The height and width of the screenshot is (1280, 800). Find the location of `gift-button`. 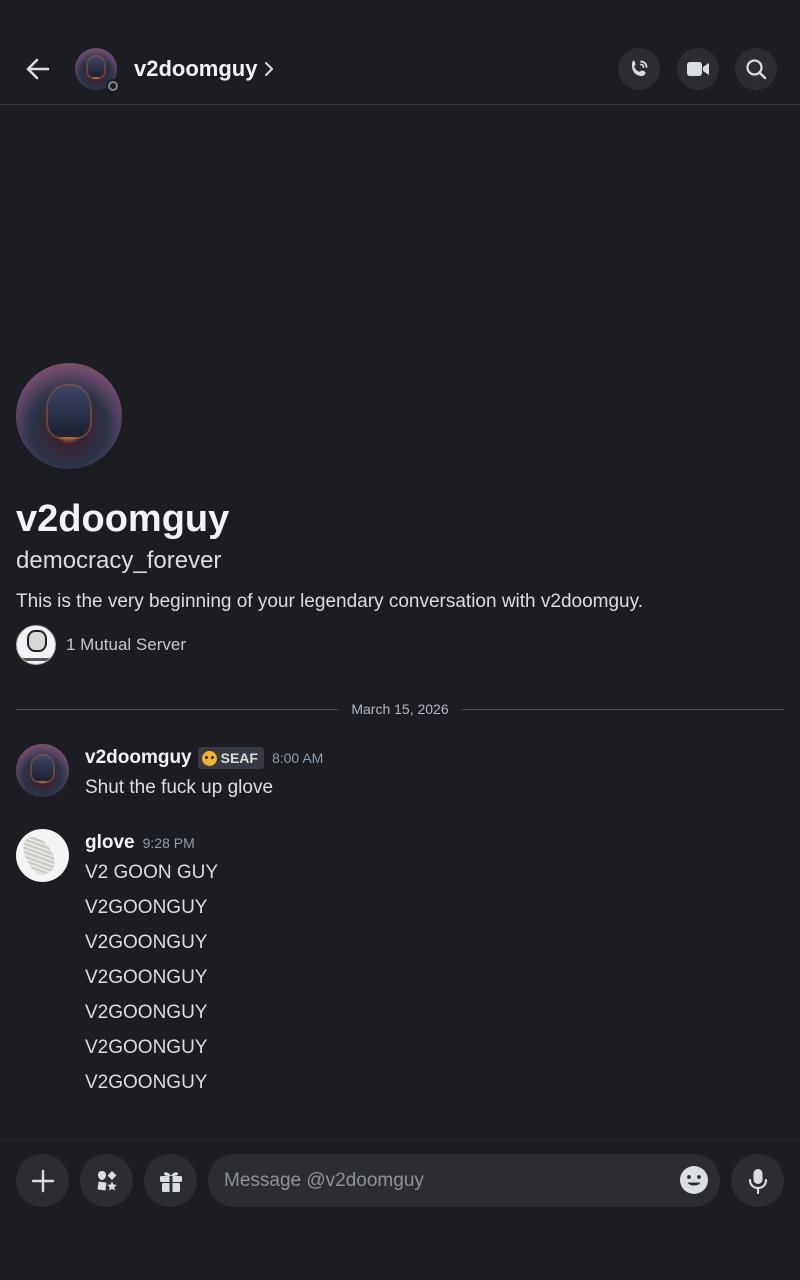

gift-button is located at coordinates (170, 1180).